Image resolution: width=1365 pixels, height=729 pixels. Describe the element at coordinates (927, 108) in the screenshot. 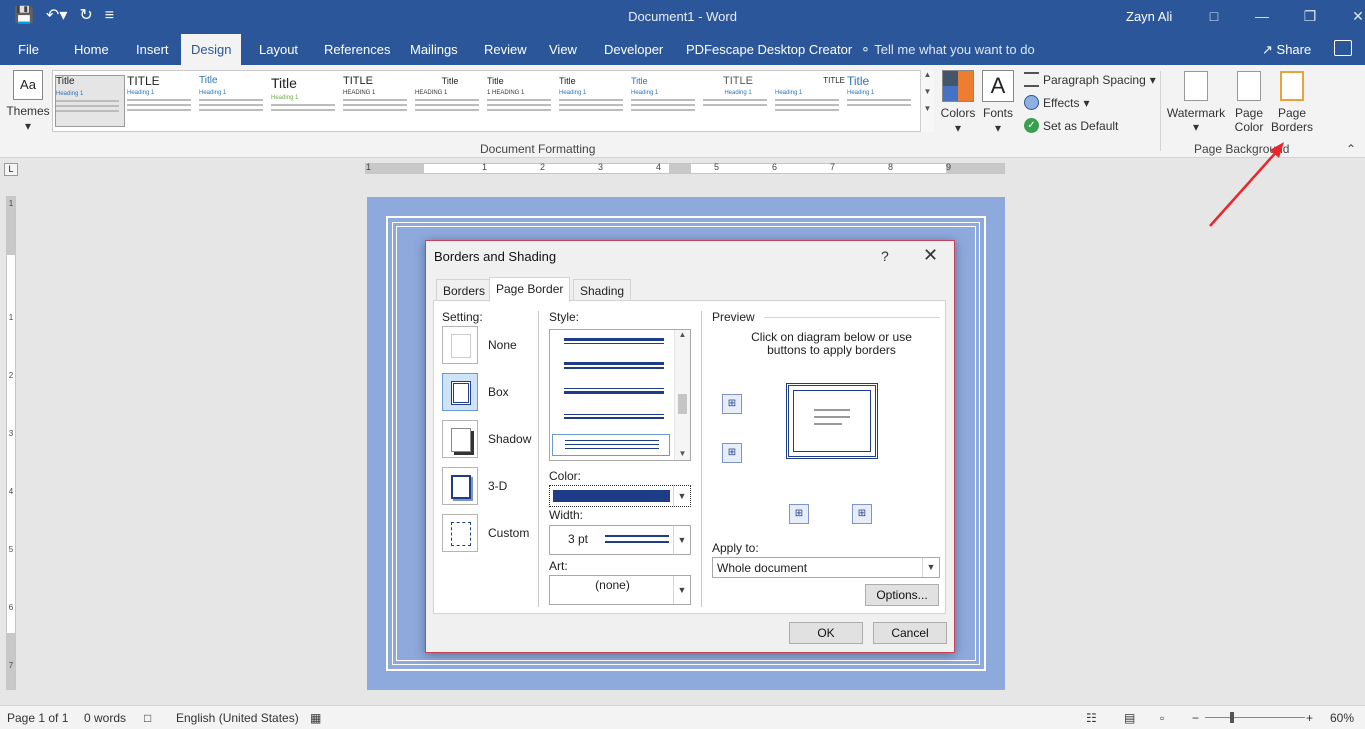

I see `gallery-more-icon: ▼` at that location.